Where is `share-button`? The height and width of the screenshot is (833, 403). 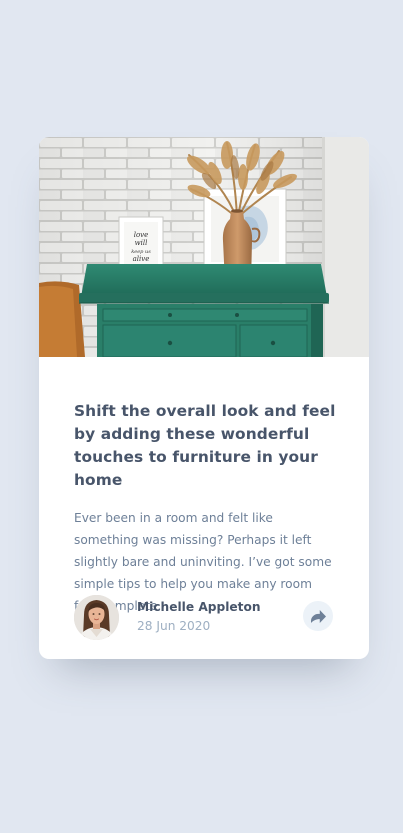
share-button is located at coordinates (318, 616).